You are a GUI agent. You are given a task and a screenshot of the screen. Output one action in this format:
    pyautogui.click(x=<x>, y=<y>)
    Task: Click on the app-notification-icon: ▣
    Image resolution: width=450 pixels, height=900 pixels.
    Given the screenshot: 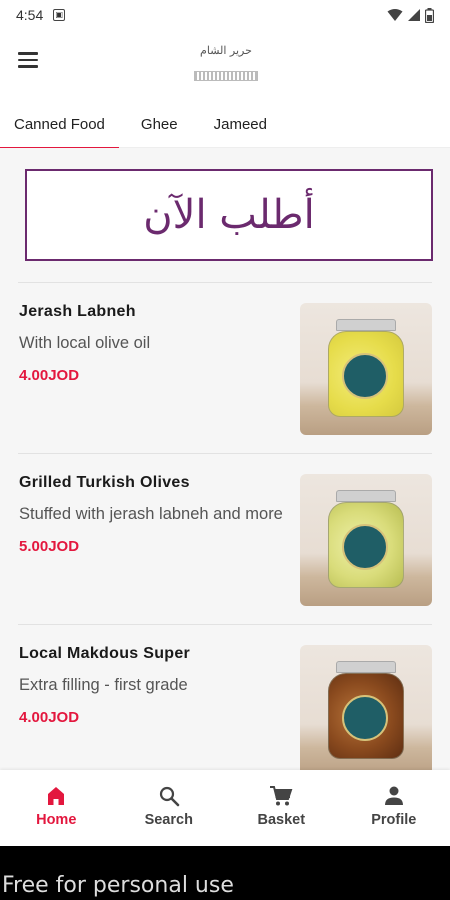 What is the action you would take?
    pyautogui.click(x=59, y=15)
    